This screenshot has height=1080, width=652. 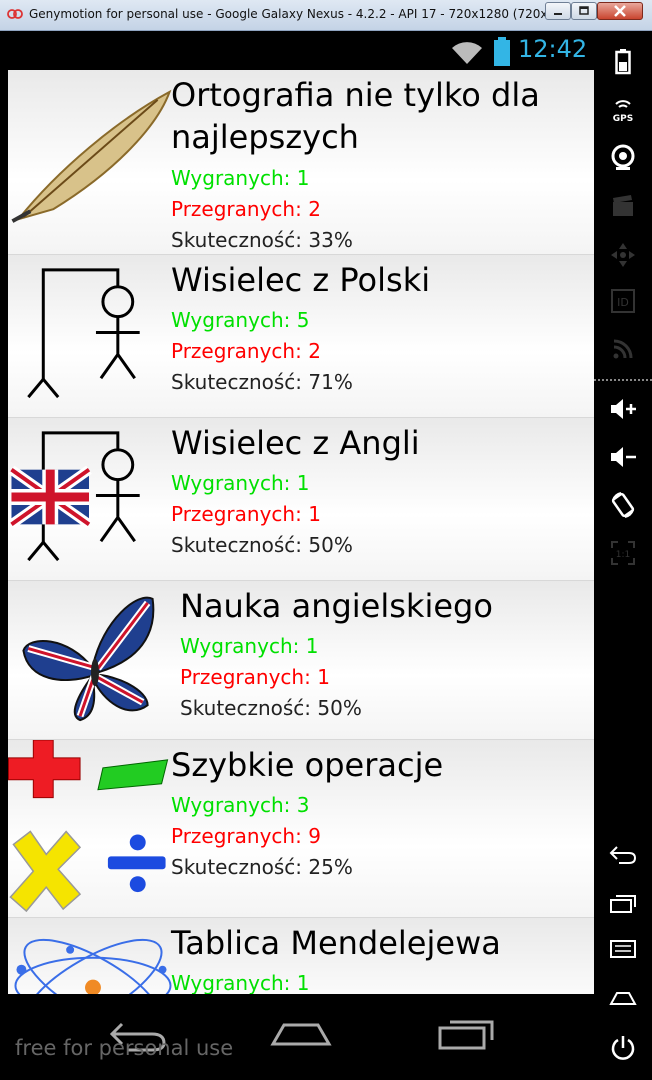 I want to click on scale-icon: 1:1, so click(x=623, y=553).